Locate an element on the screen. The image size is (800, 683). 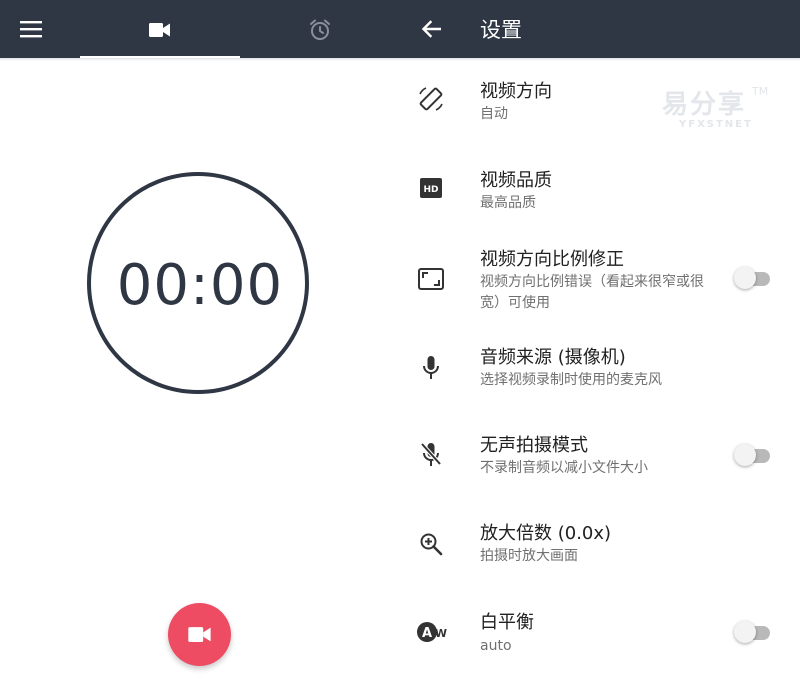
setting-white-balance: A W 白平衡 auto is located at coordinates (600, 634).